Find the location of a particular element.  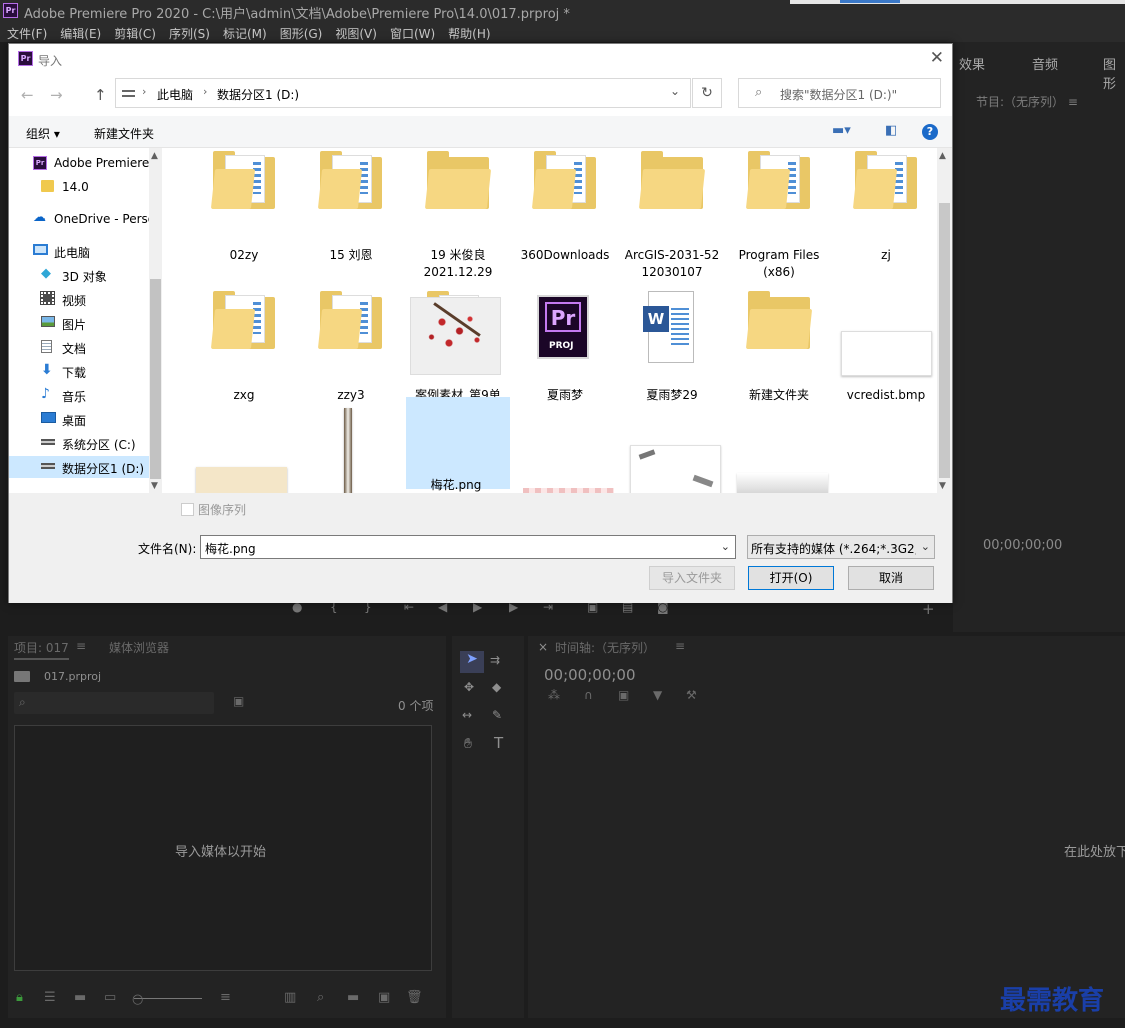

dialog-title-bar: Pr 导入 ✕ is located at coordinates (480, 59).